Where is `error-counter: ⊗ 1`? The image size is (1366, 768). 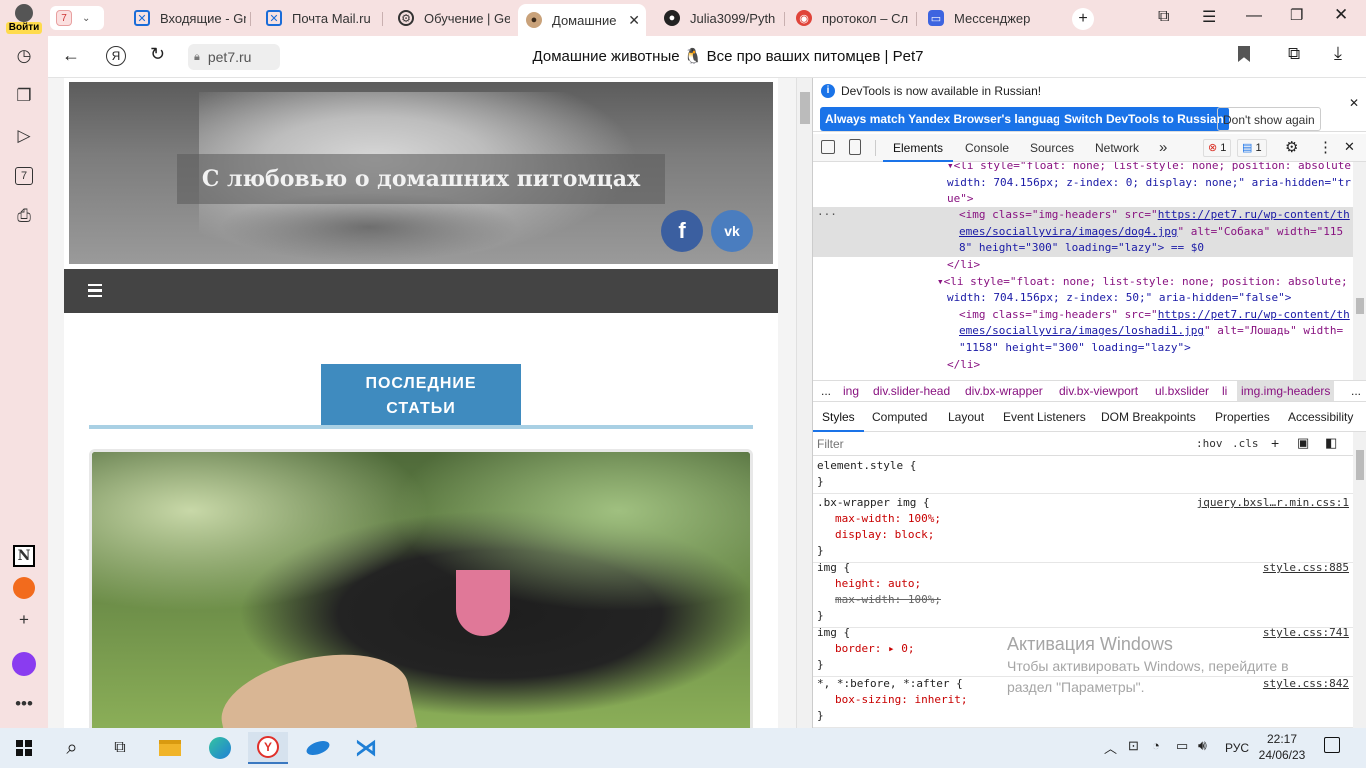 error-counter: ⊗ 1 is located at coordinates (1217, 148).